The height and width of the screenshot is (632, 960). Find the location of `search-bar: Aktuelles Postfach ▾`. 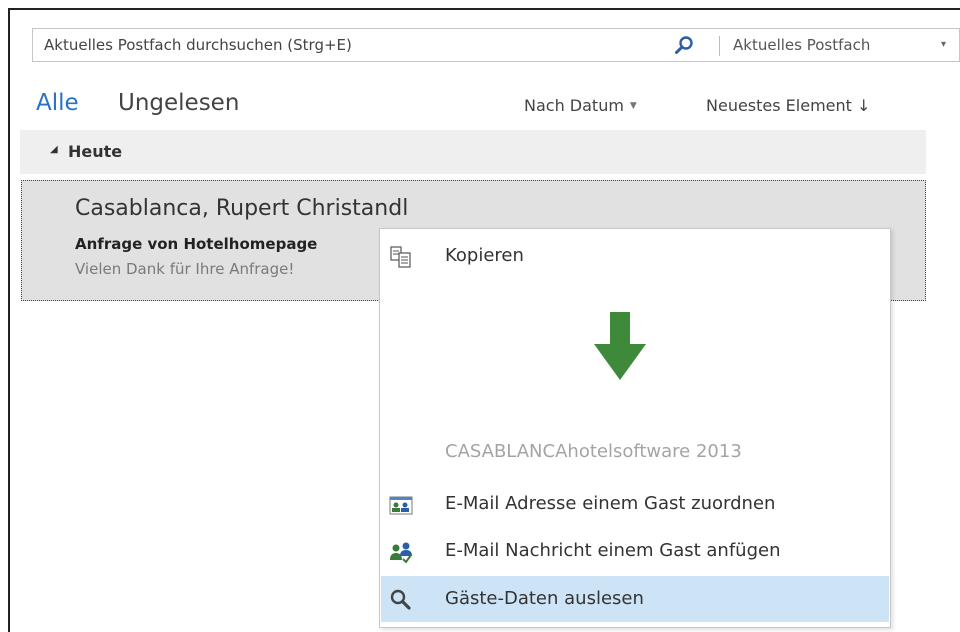

search-bar: Aktuelles Postfach ▾ is located at coordinates (496, 45).